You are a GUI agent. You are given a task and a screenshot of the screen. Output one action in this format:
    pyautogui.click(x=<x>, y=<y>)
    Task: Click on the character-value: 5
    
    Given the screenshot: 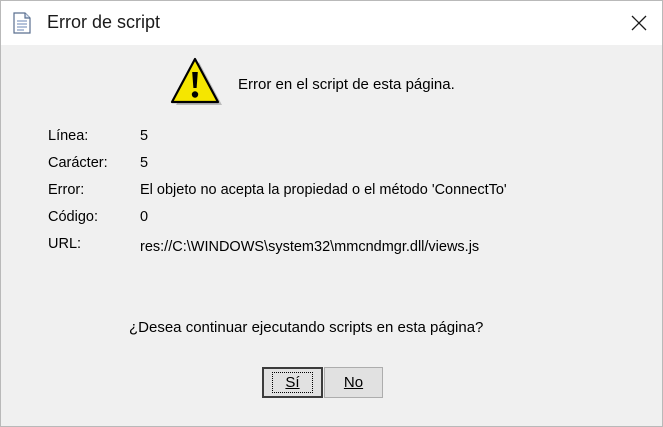 What is the action you would take?
    pyautogui.click(x=144, y=163)
    